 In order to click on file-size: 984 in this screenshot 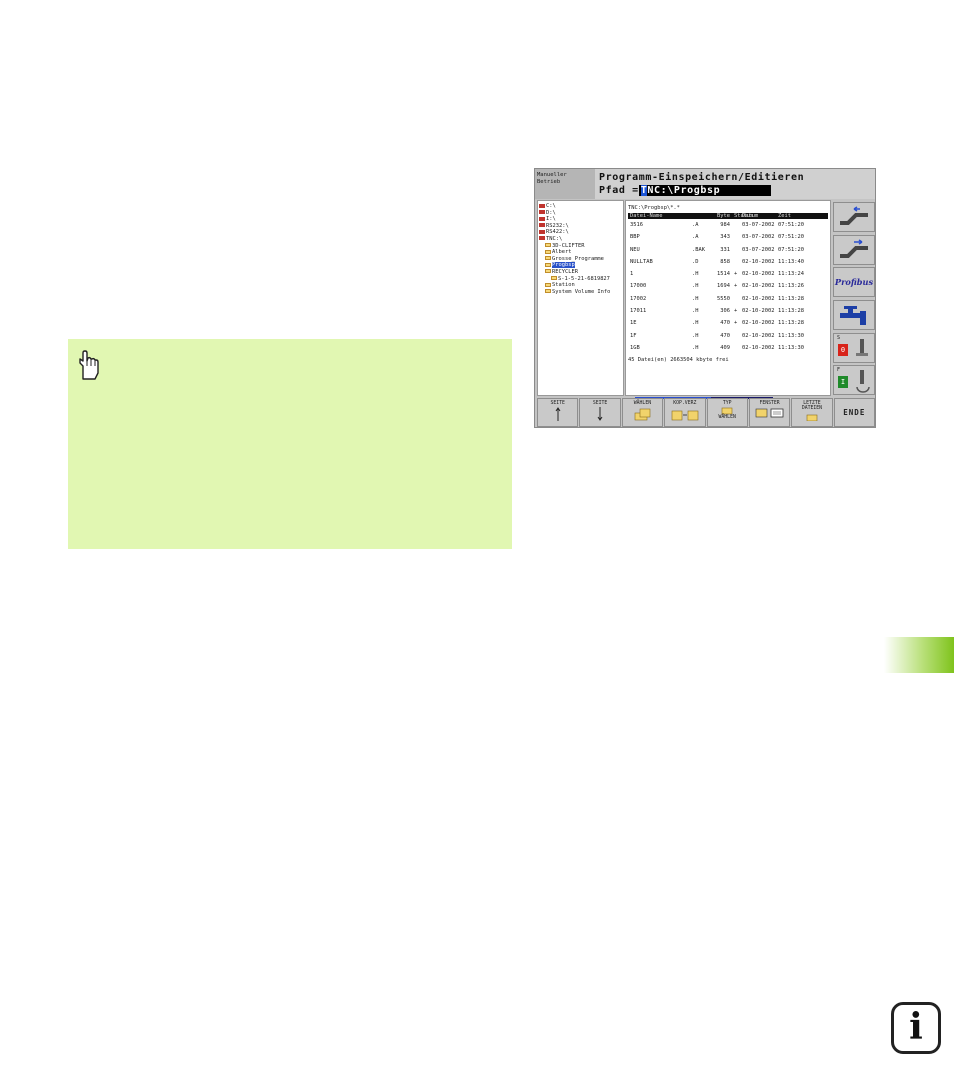, I will do `click(725, 225)`.